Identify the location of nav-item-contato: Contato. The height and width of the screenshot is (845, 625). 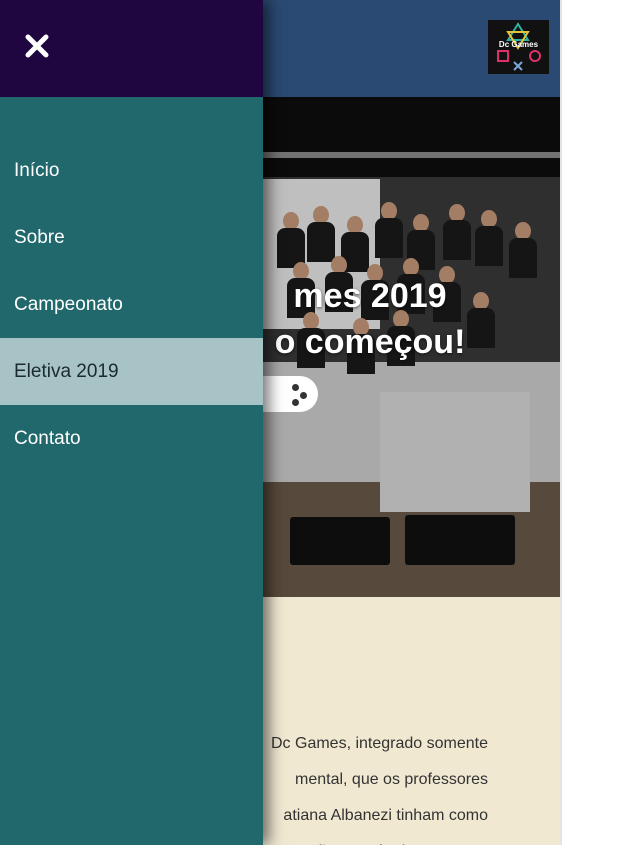
(131, 438).